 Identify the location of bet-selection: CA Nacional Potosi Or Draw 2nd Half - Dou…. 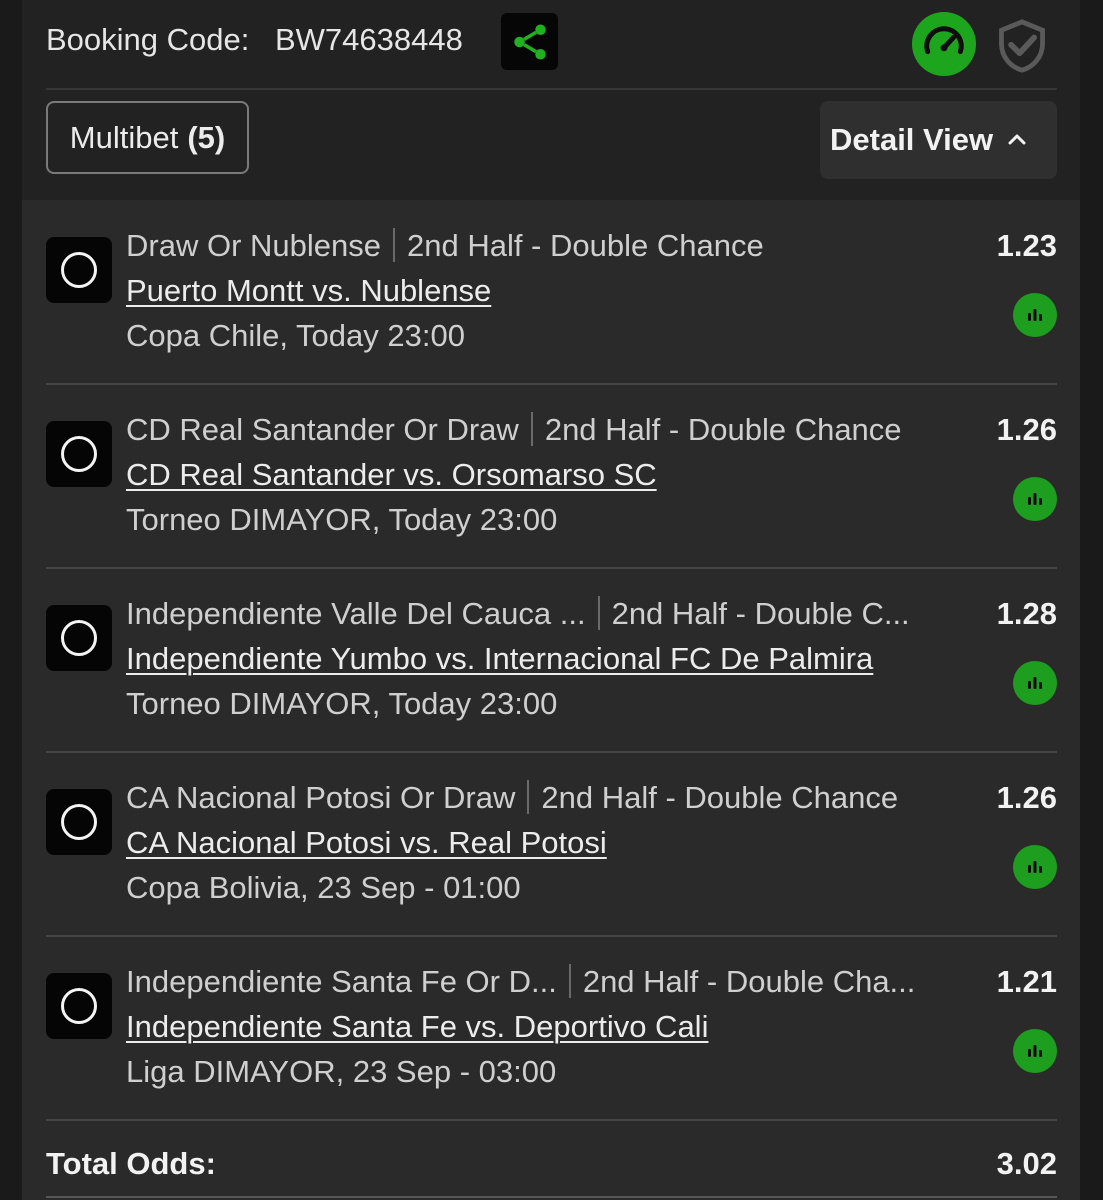
(512, 798).